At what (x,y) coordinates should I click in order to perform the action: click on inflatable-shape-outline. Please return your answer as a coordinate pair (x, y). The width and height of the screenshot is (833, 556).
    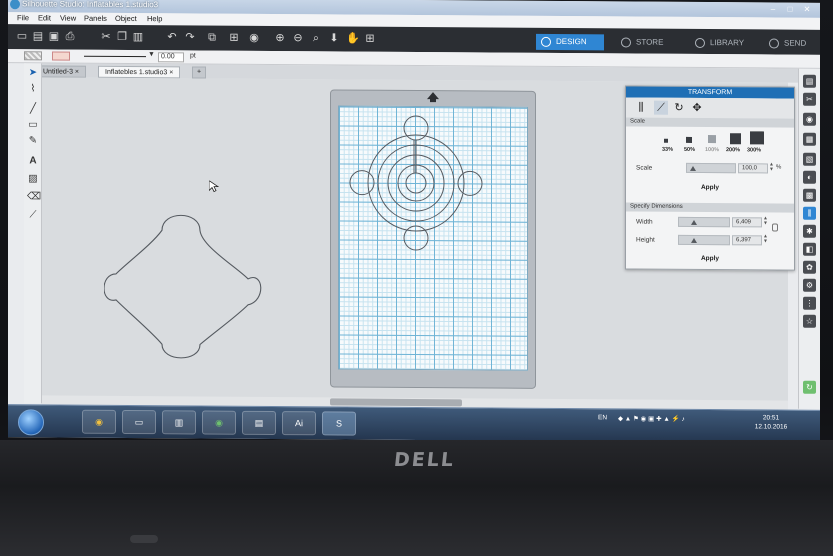
    Looking at the image, I should click on (187, 284).